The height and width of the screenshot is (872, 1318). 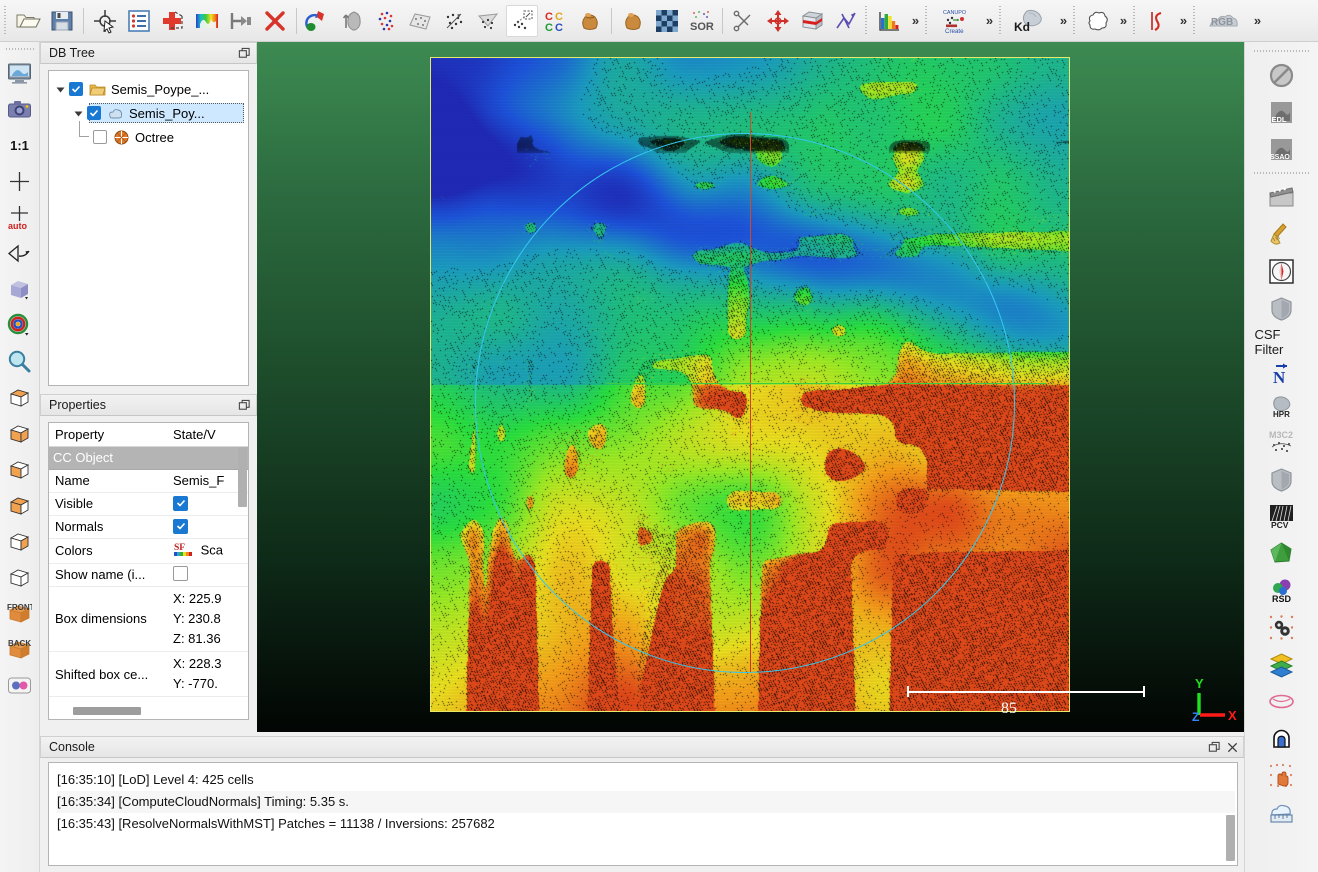 What do you see at coordinates (1097, 21) in the screenshot?
I see `poisson-recon-button` at bounding box center [1097, 21].